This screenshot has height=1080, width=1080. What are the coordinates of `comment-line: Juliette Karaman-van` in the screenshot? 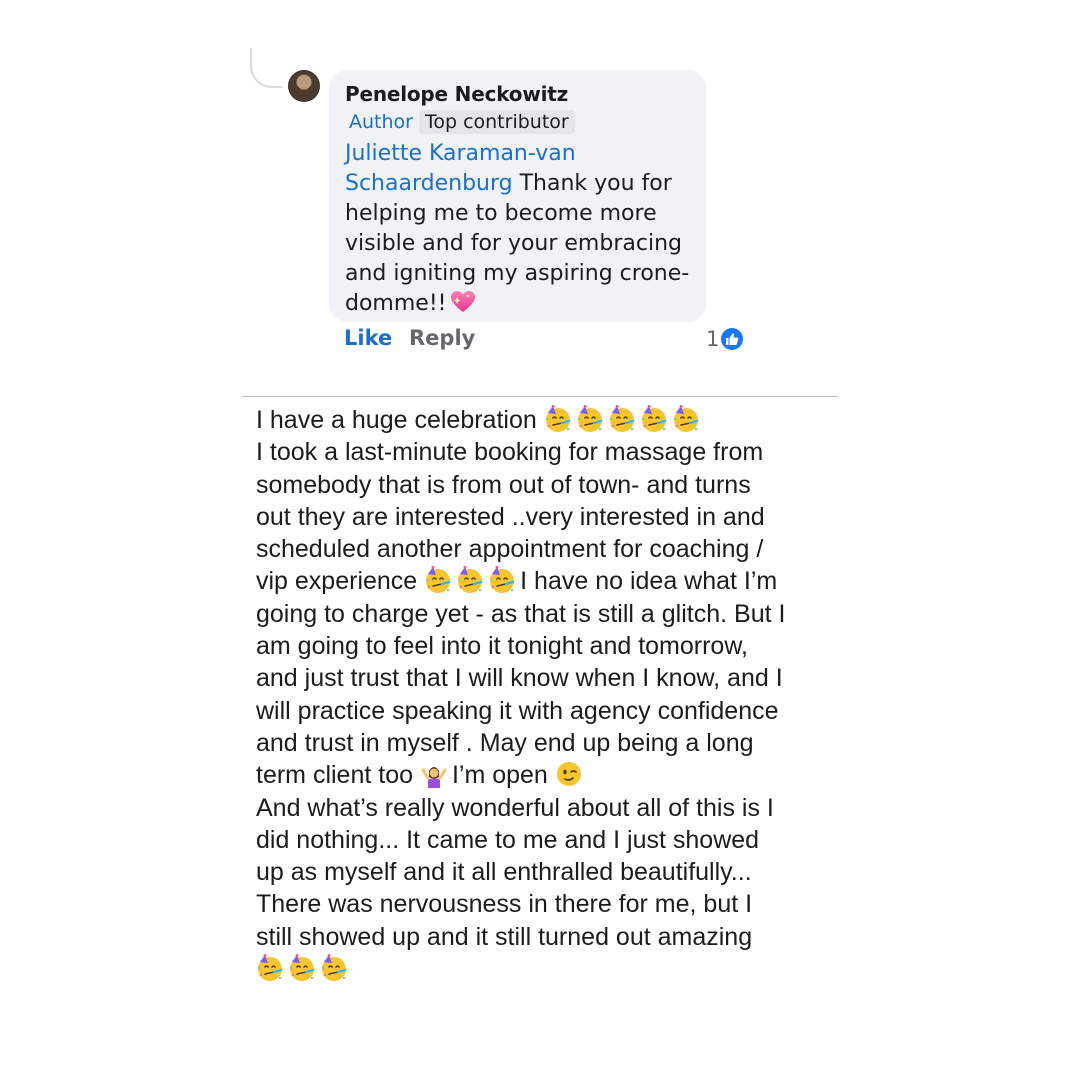 It's located at (517, 154).